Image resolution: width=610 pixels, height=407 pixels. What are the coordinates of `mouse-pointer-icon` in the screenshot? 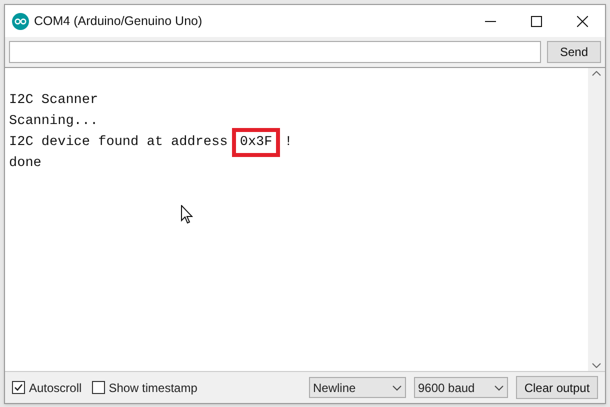 It's located at (187, 214).